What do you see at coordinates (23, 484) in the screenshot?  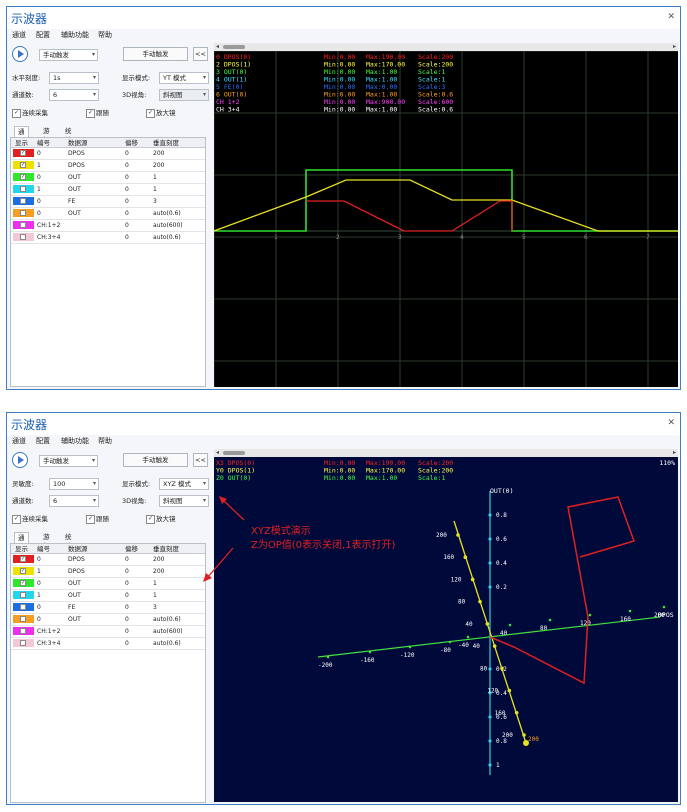 I see `sensitivity-label: 灵敏度:` at bounding box center [23, 484].